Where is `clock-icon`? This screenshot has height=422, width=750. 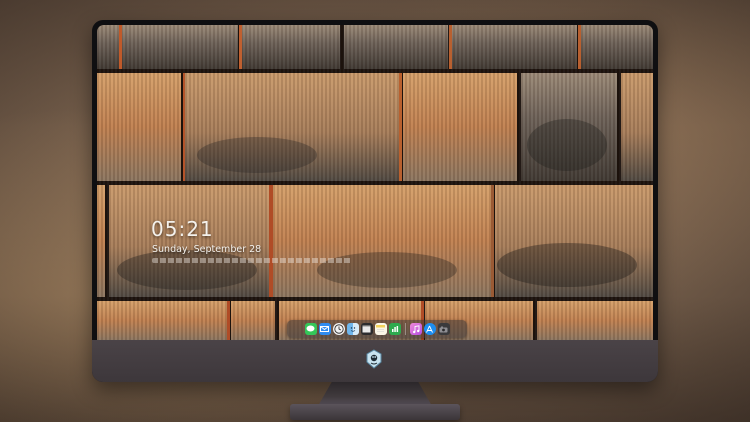
clock-icon is located at coordinates (338, 329).